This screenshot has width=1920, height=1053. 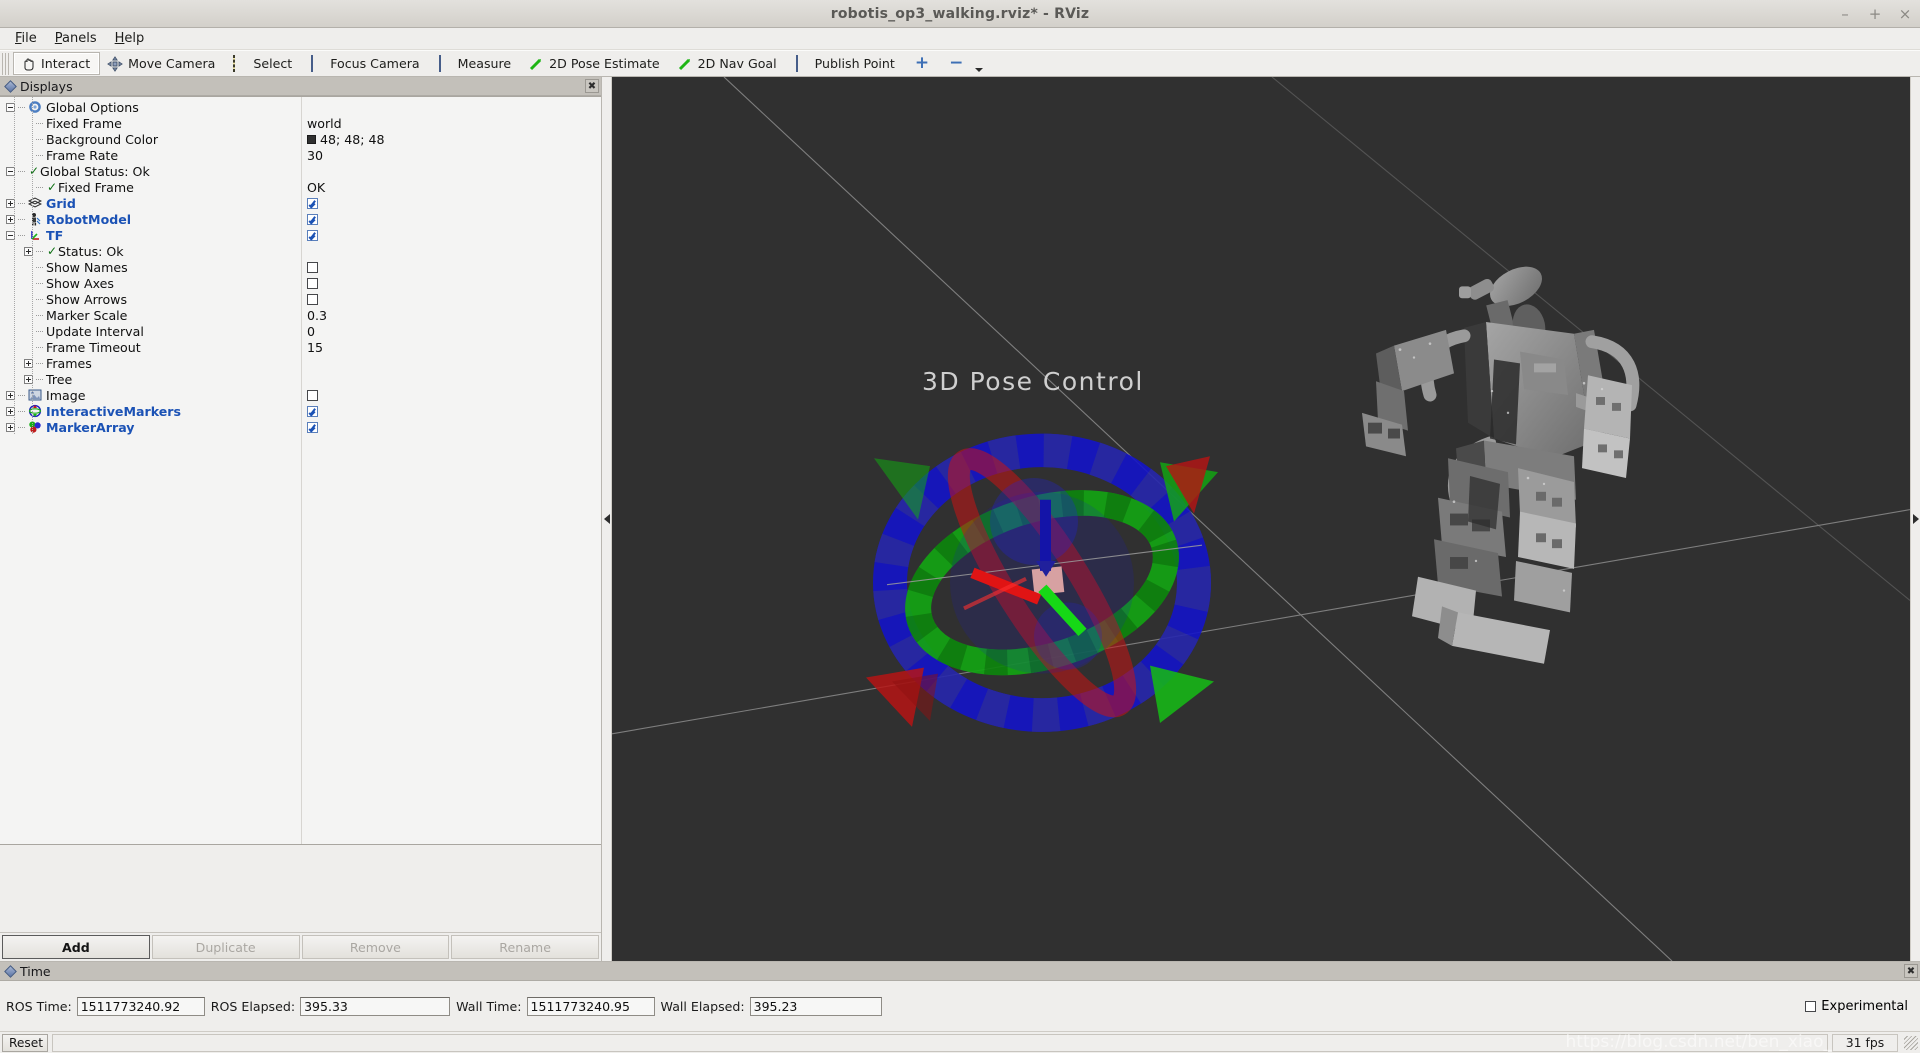 I want to click on tree-item-value: 0.3, so click(x=317, y=315).